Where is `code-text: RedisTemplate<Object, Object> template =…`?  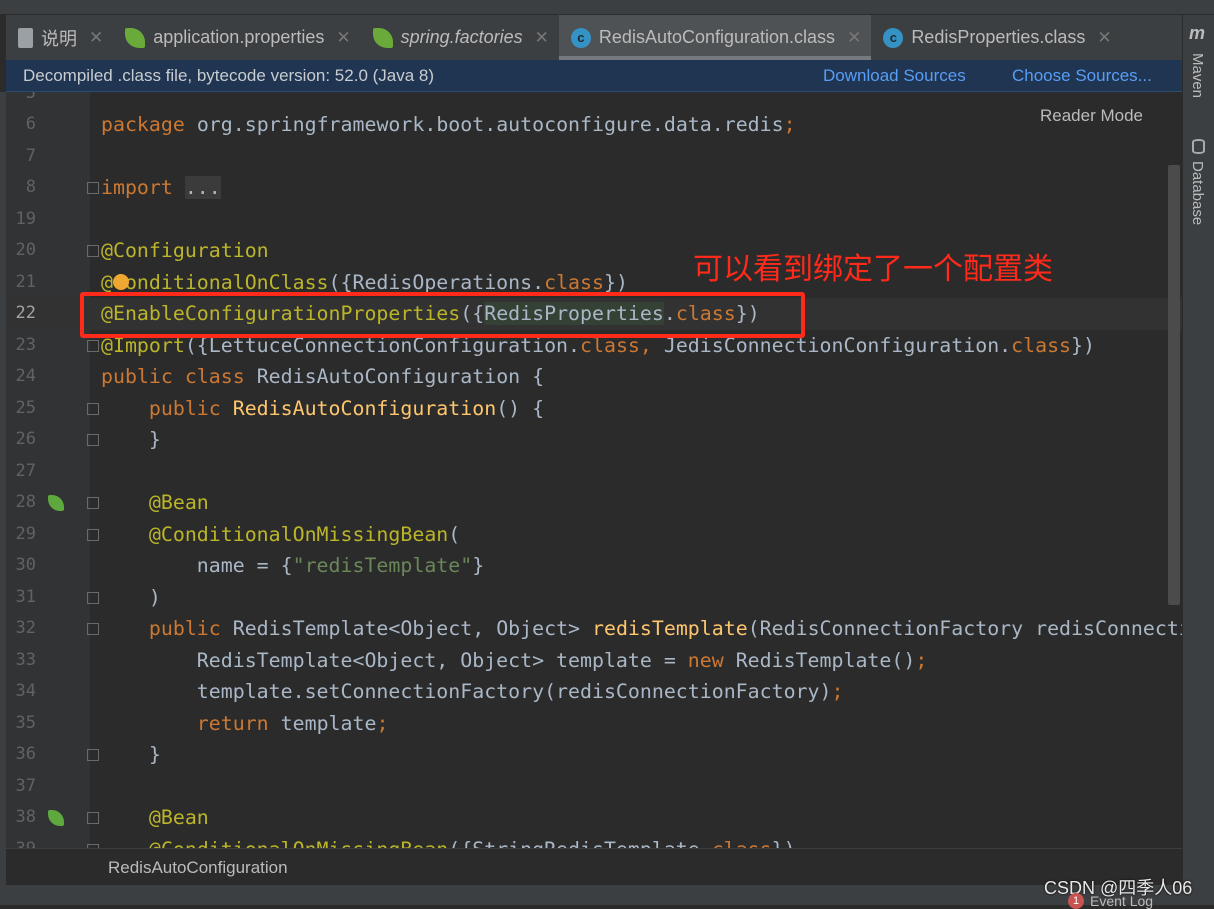
code-text: RedisTemplate<Object, Object> template =… is located at coordinates (514, 661).